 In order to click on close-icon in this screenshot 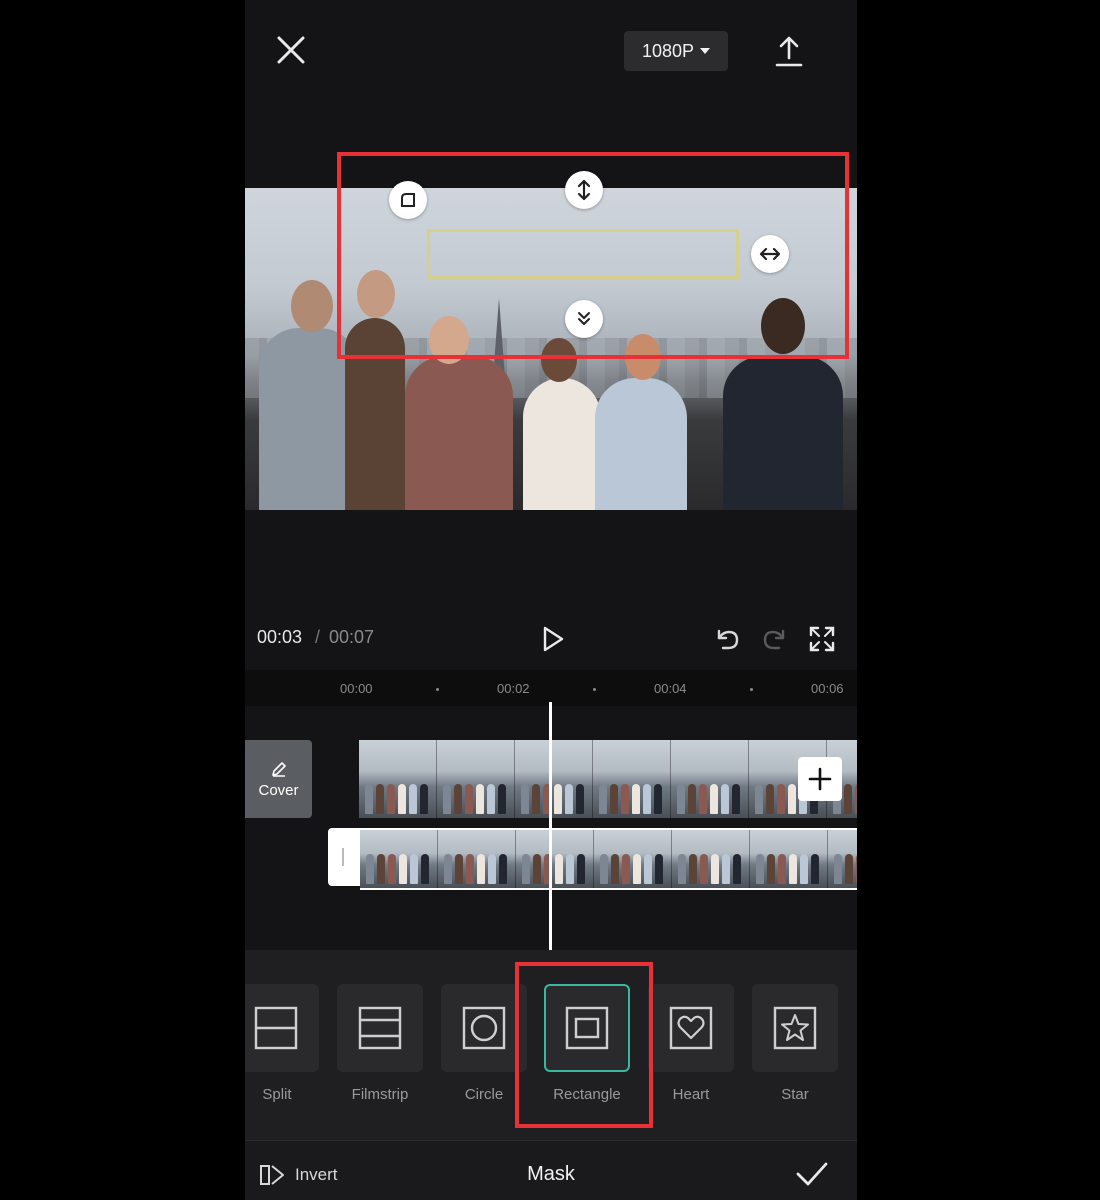, I will do `click(291, 50)`.